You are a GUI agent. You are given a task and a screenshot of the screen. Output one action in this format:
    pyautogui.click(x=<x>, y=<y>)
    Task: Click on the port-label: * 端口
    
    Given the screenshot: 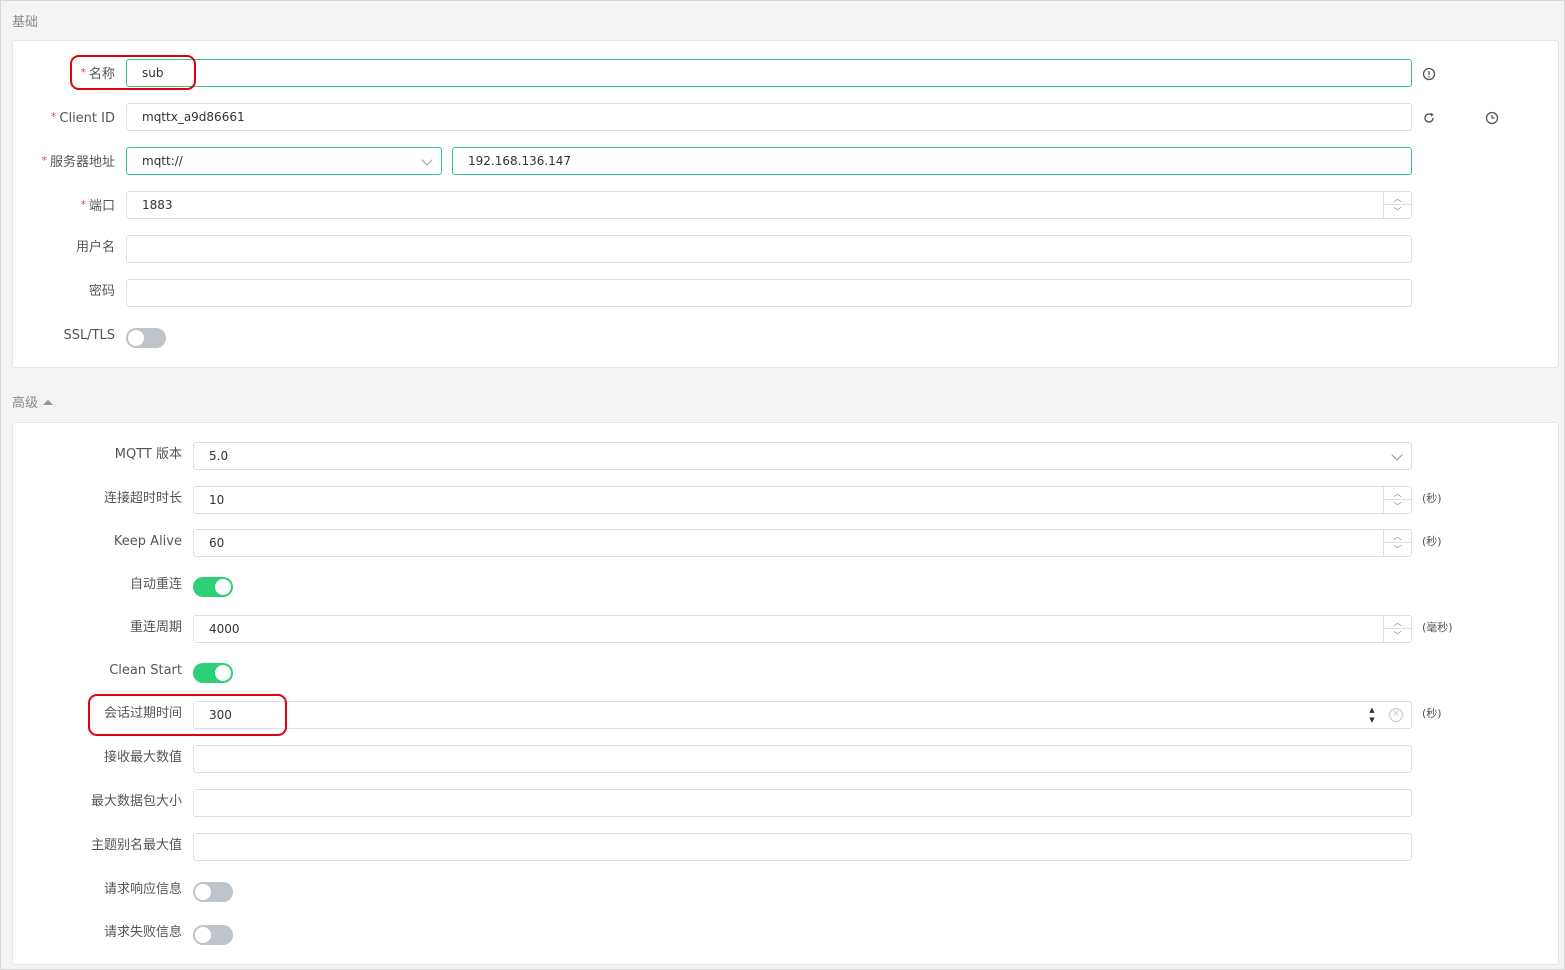 What is the action you would take?
    pyautogui.click(x=97, y=206)
    